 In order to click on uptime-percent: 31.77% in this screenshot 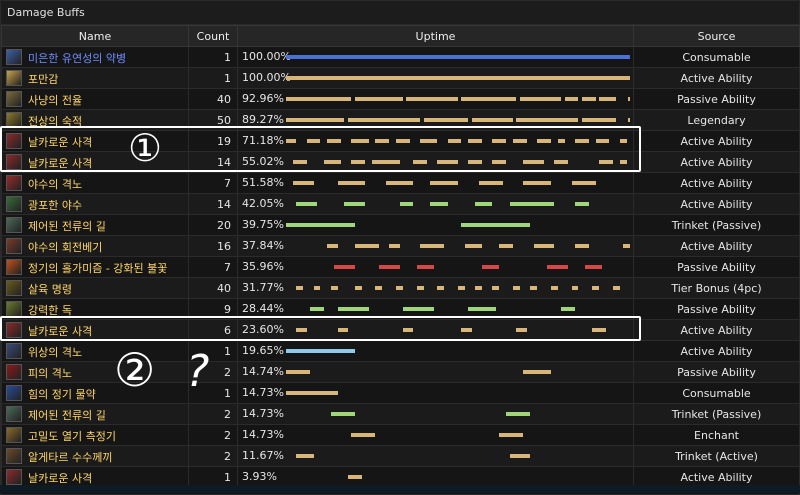, I will do `click(263, 287)`.